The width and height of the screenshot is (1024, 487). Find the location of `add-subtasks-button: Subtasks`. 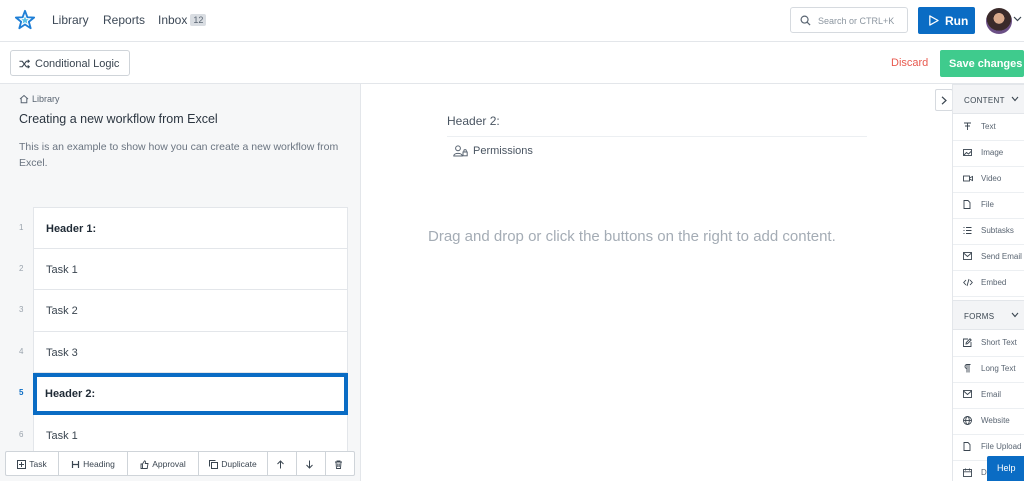

add-subtasks-button: Subtasks is located at coordinates (988, 232).